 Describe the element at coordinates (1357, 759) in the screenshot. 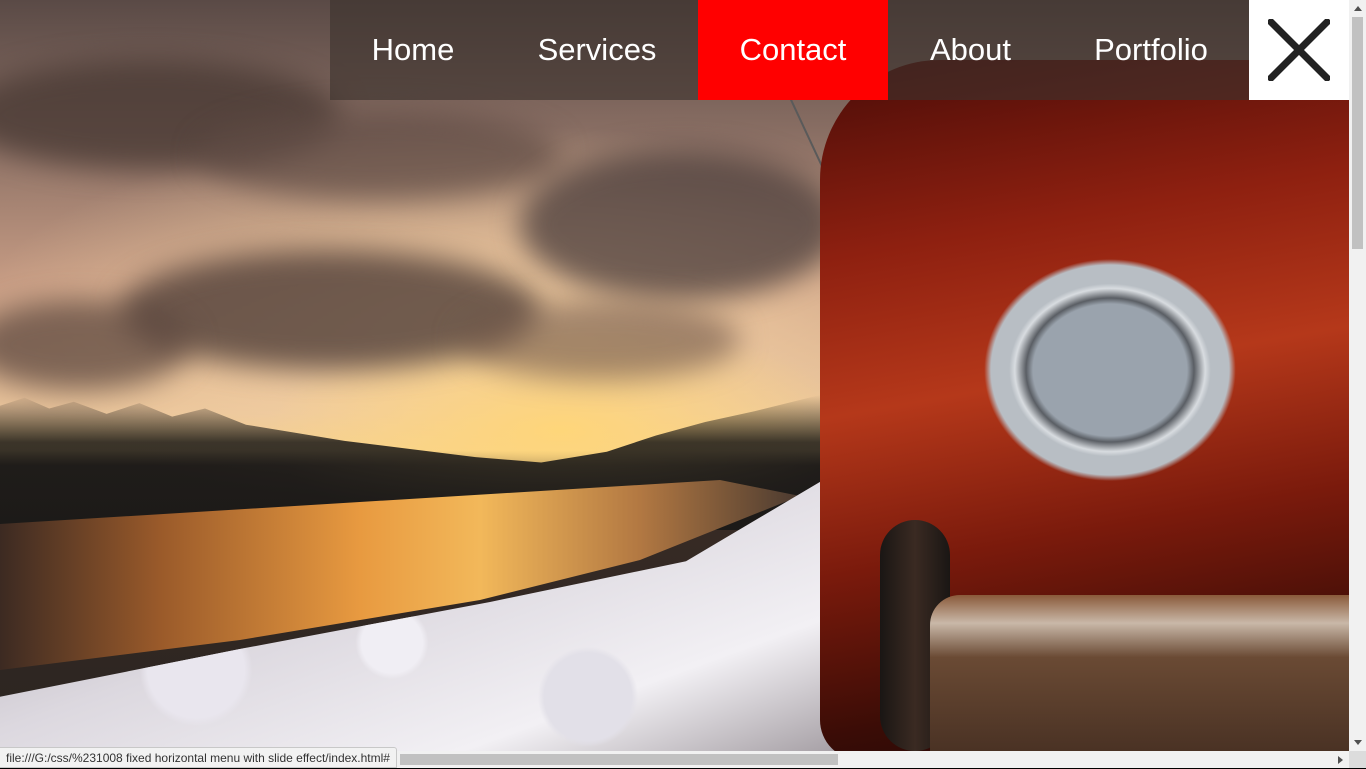

I see `scrollbar-corner` at that location.